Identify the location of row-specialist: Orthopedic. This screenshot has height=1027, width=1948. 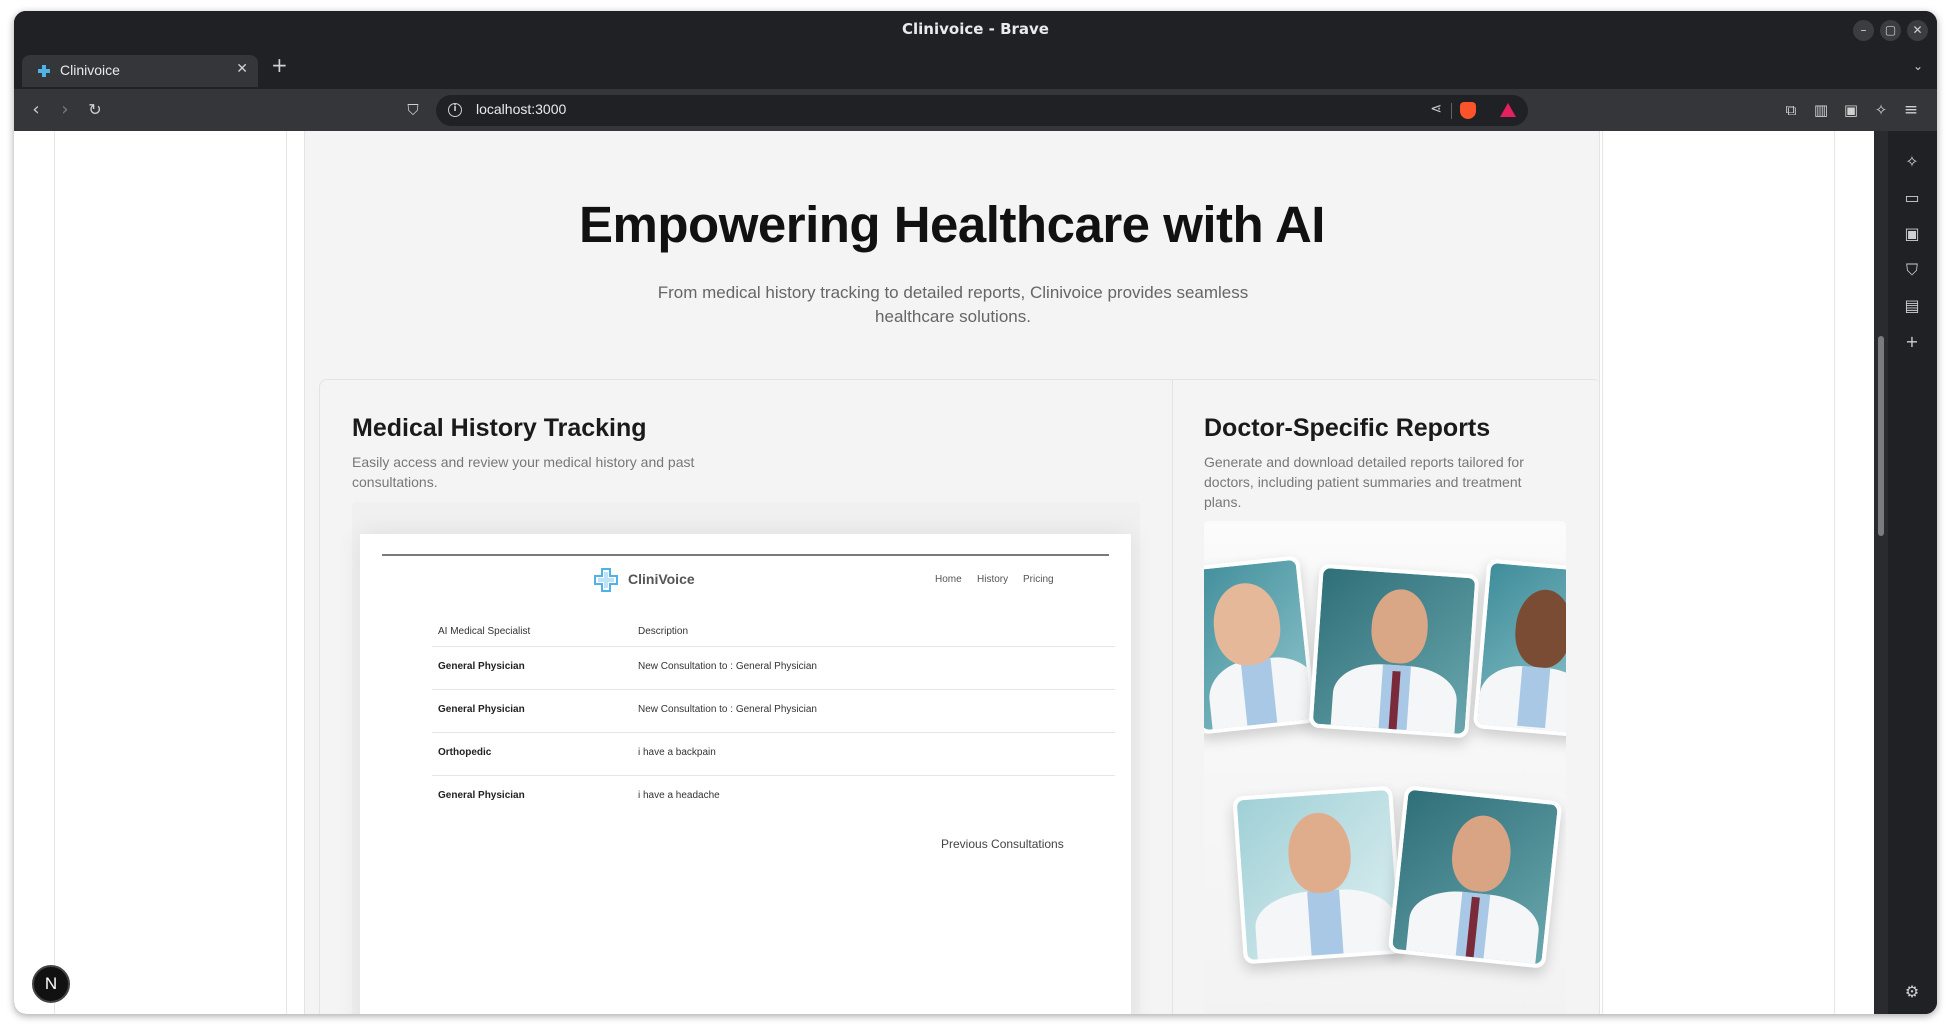
(465, 752).